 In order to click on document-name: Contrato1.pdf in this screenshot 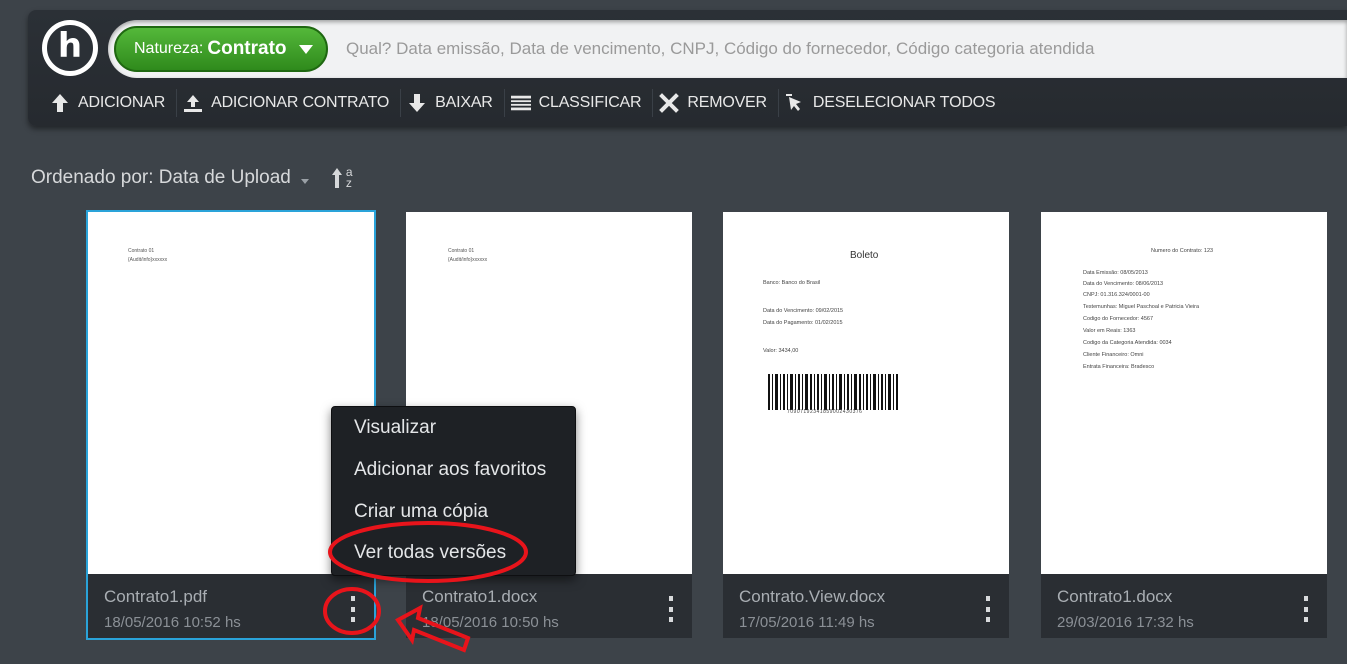, I will do `click(156, 596)`.